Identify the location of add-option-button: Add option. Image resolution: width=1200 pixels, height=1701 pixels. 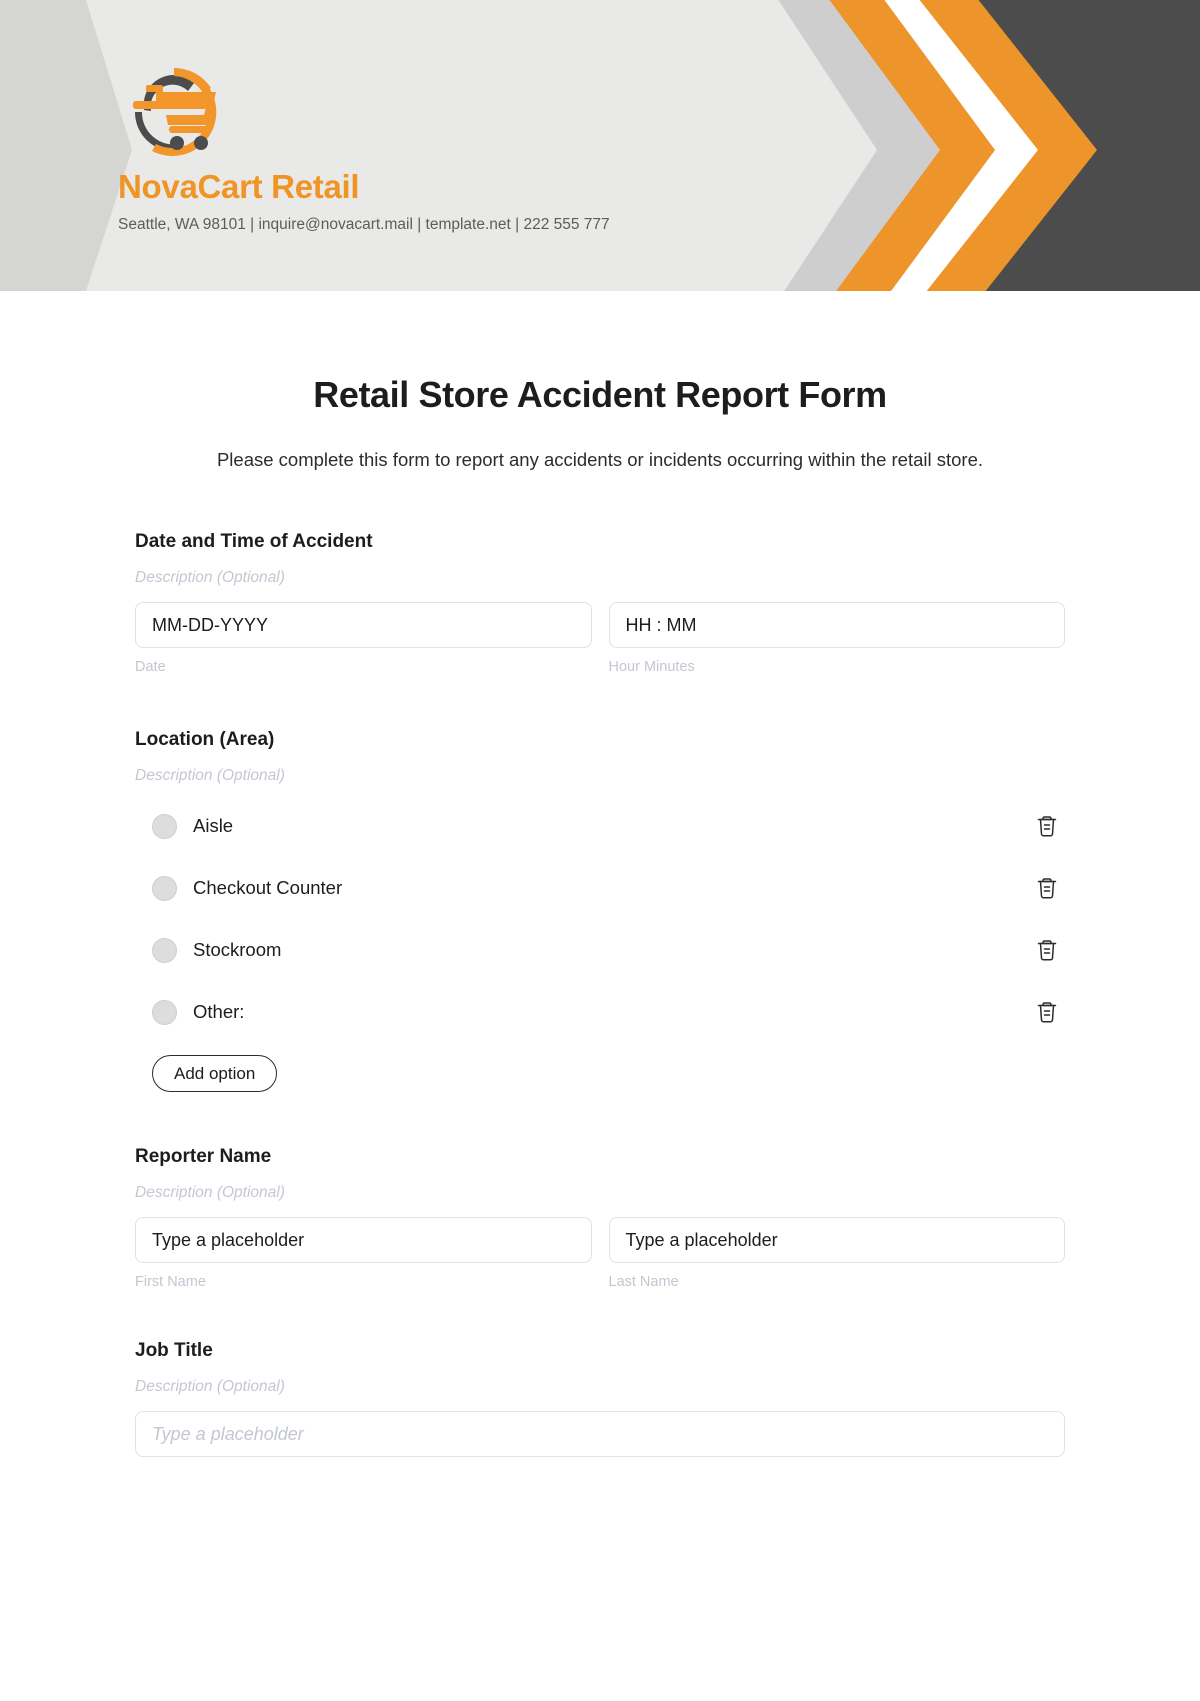
(215, 1074).